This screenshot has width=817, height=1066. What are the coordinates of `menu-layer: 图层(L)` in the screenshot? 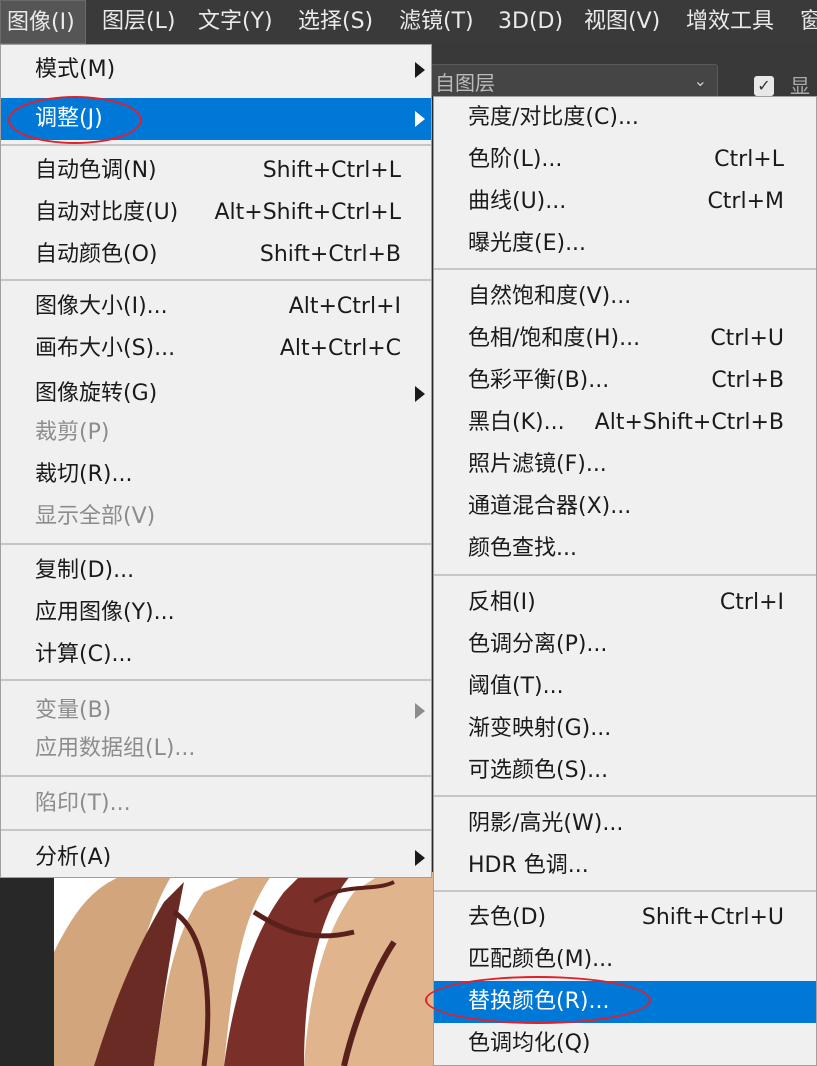 It's located at (138, 22).